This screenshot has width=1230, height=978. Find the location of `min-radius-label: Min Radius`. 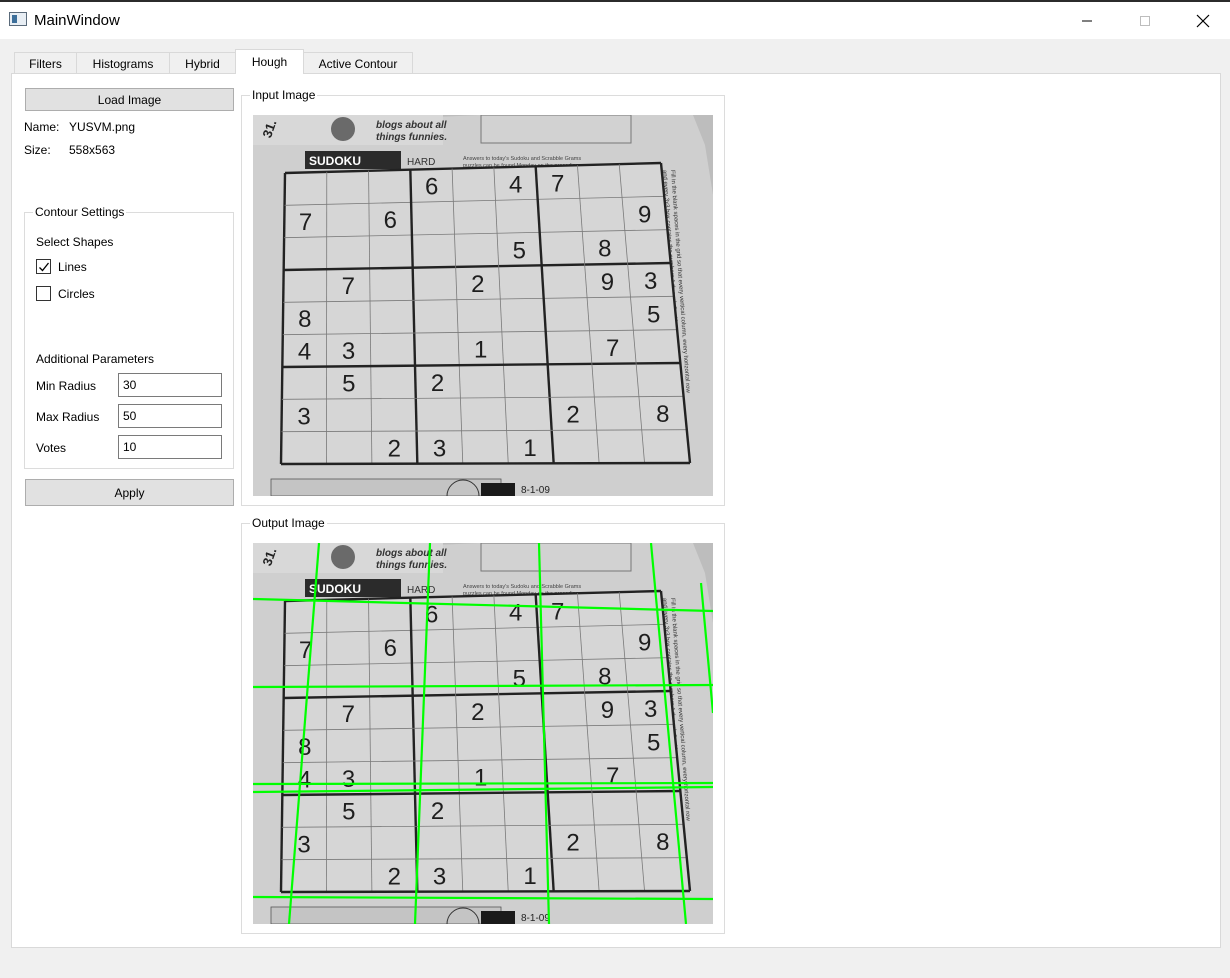

min-radius-label: Min Radius is located at coordinates (66, 386).